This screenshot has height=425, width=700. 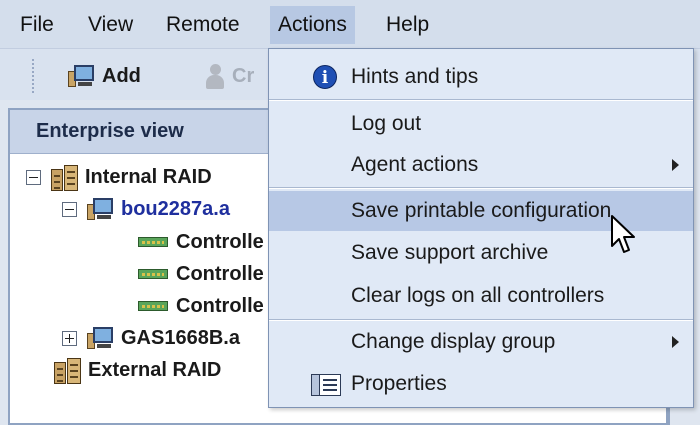 I want to click on properties-icon, so click(x=326, y=385).